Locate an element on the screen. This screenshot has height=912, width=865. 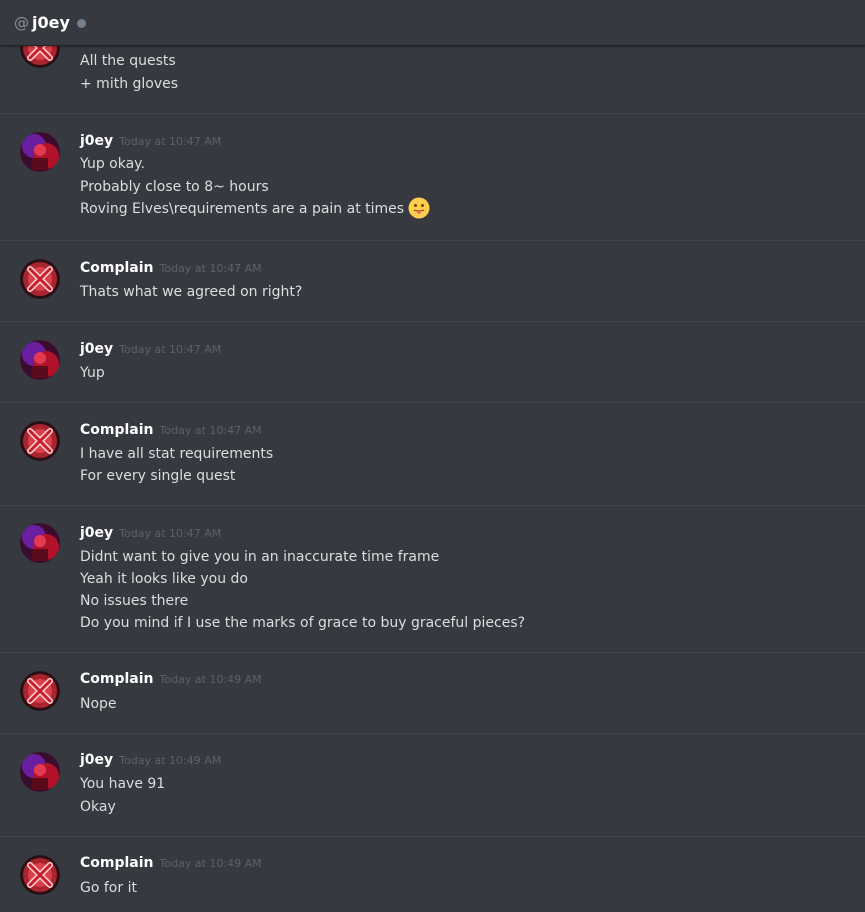
message-text: Yup is located at coordinates (92, 373).